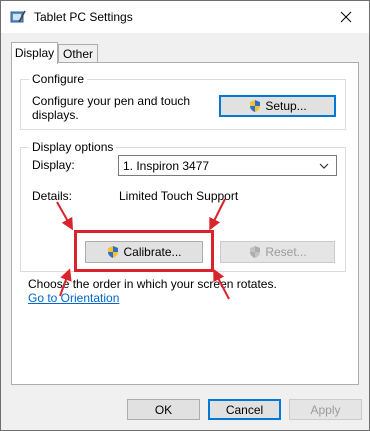 The height and width of the screenshot is (431, 370). I want to click on configure-group-label: Configure, so click(58, 79).